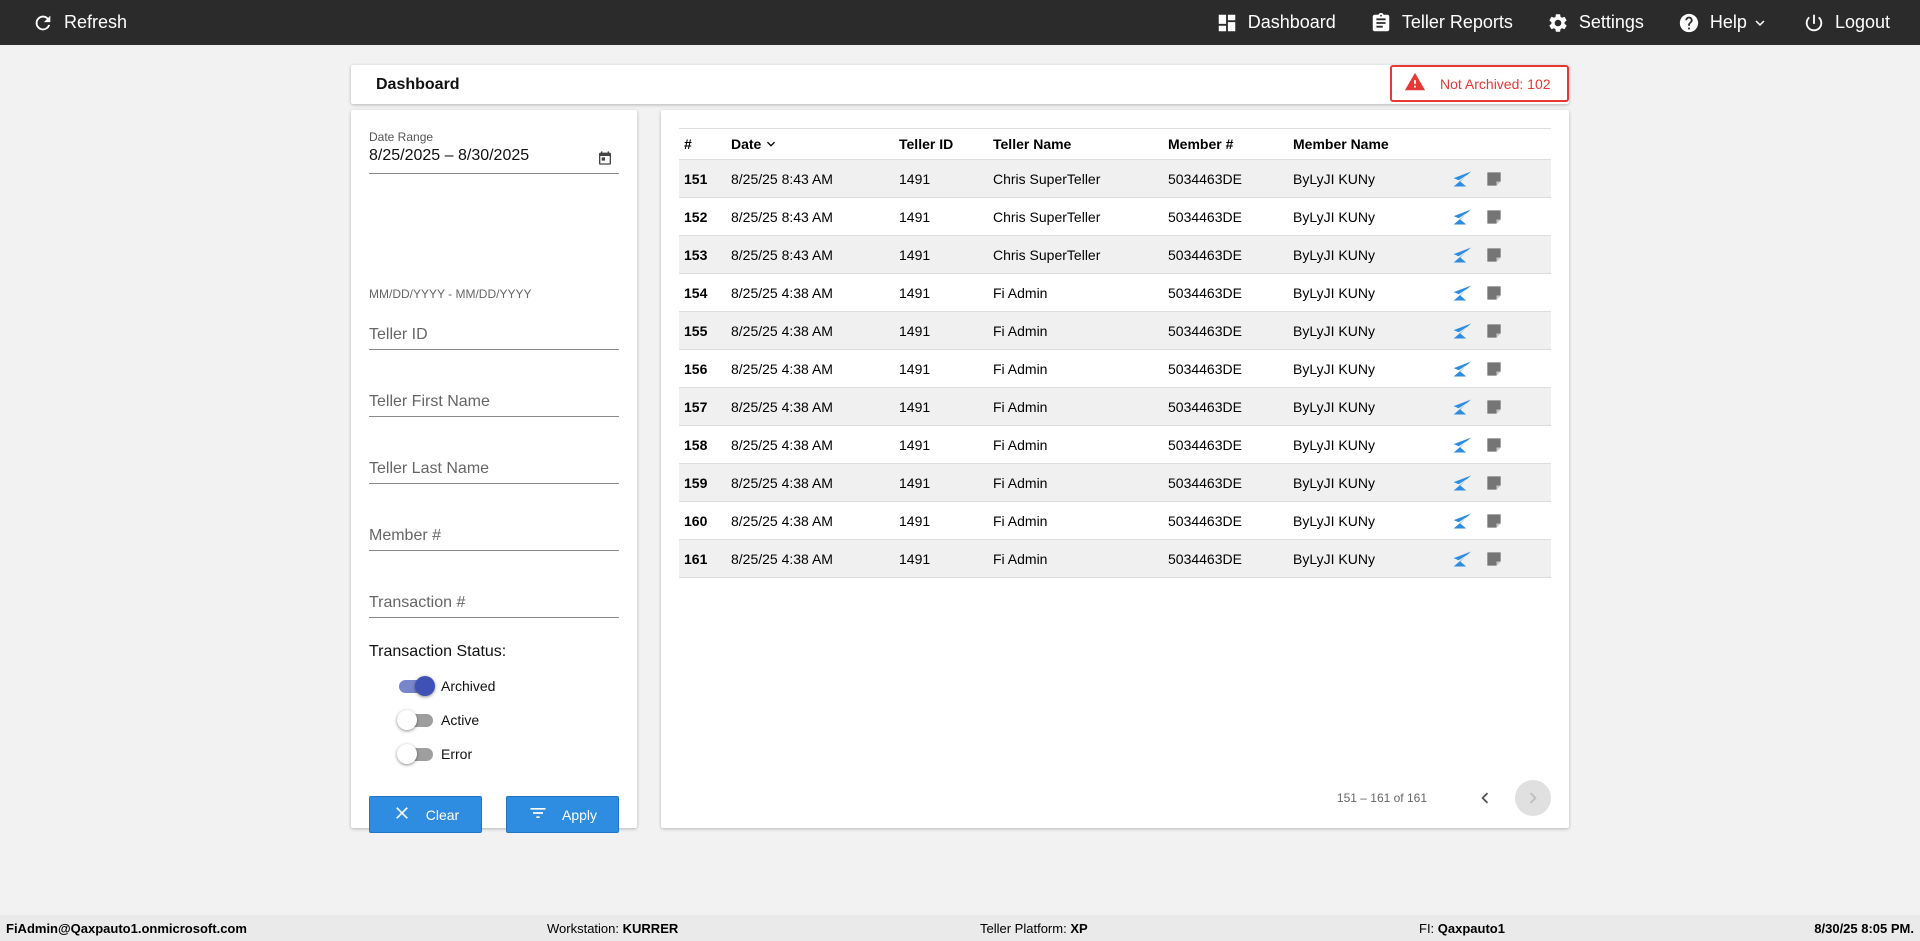 The width and height of the screenshot is (1920, 941). I want to click on cell-date: 8/25/25 8:43 AM, so click(782, 178).